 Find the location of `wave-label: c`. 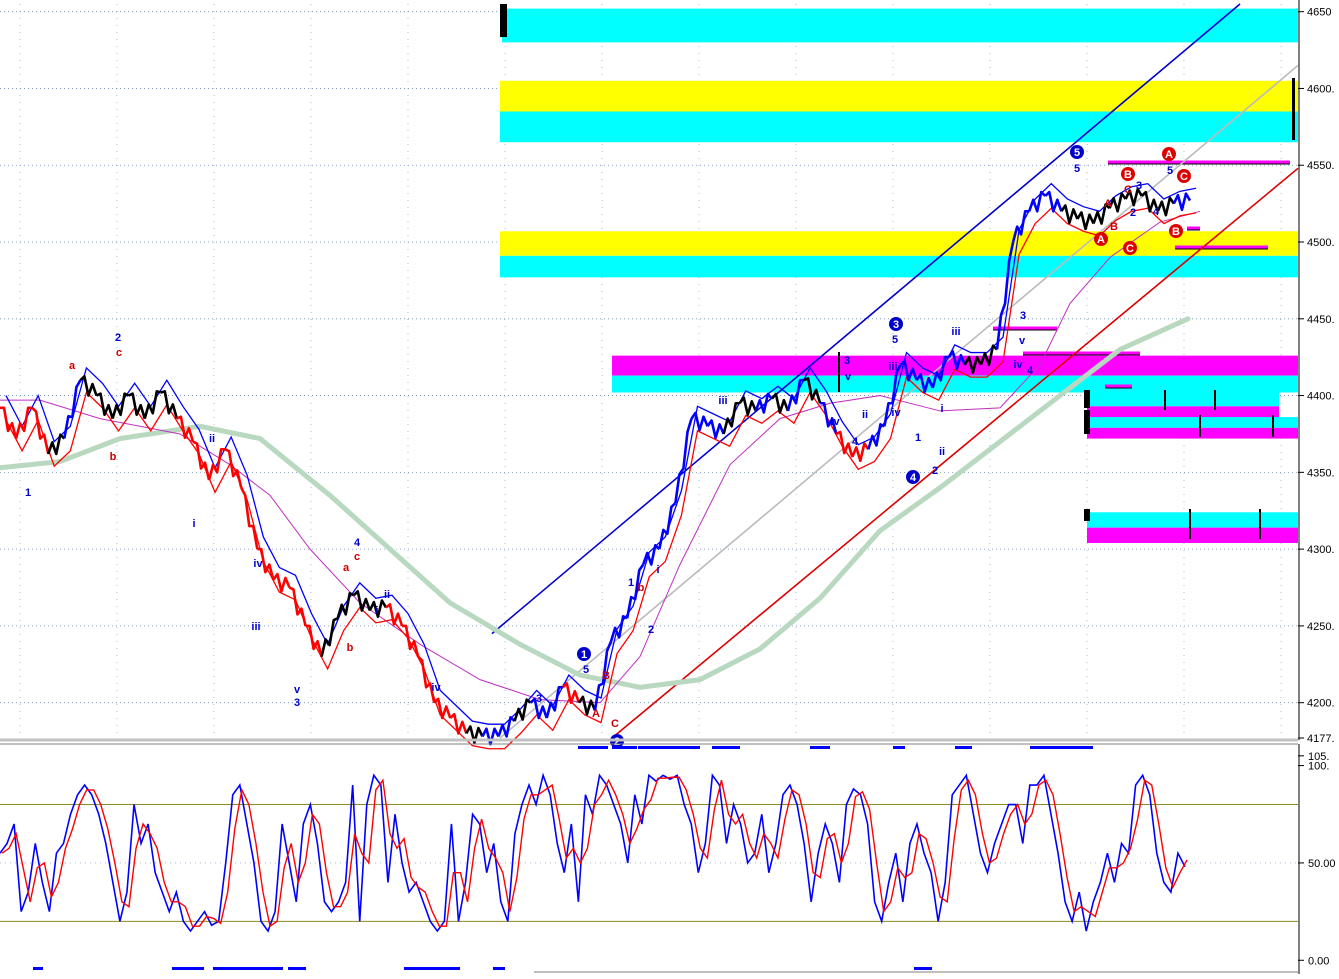

wave-label: c is located at coordinates (119, 353).